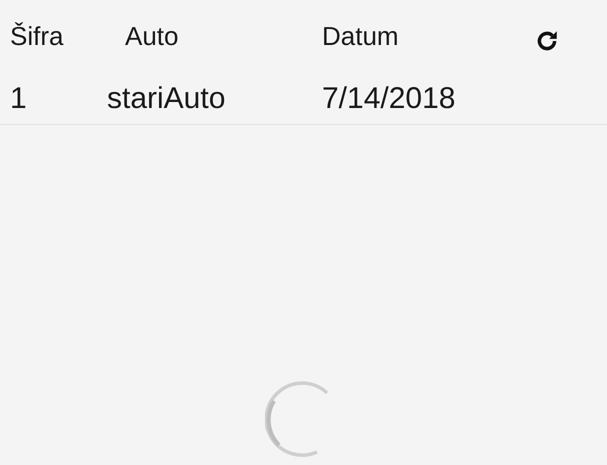 The image size is (607, 465). Describe the element at coordinates (166, 99) in the screenshot. I see `table-cell-text: stariAuto` at that location.